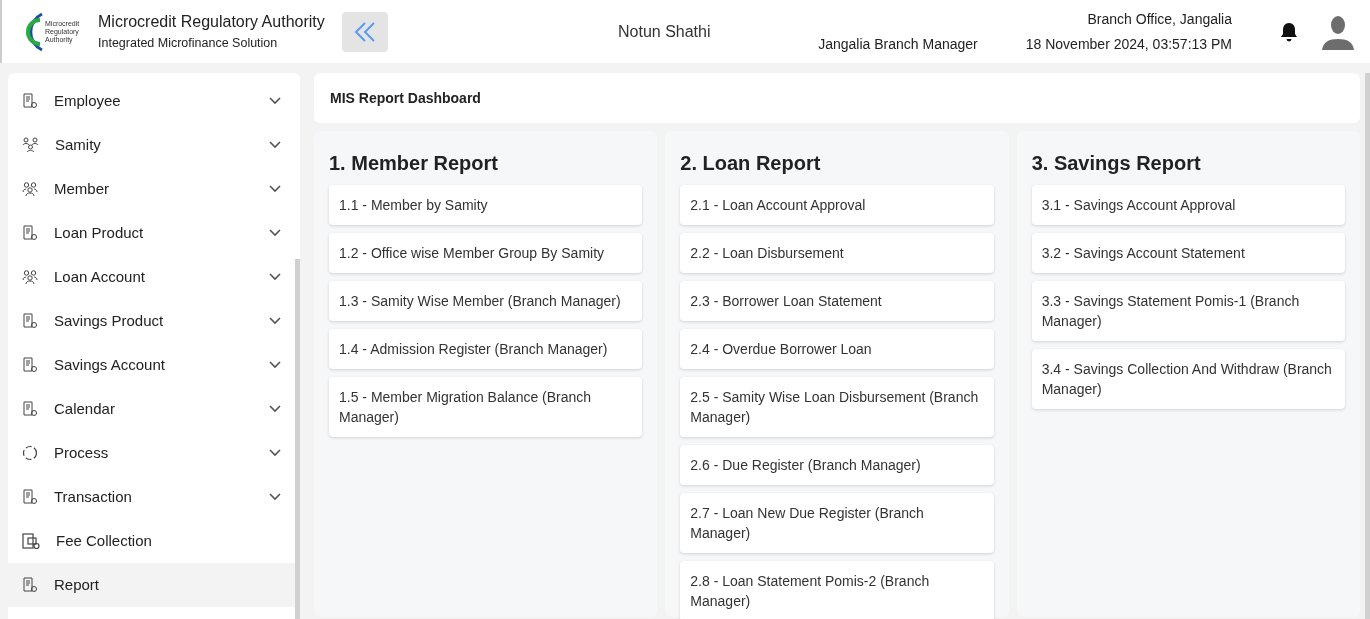 This screenshot has width=1370, height=619. I want to click on sidebar-item: Employee, so click(151, 101).